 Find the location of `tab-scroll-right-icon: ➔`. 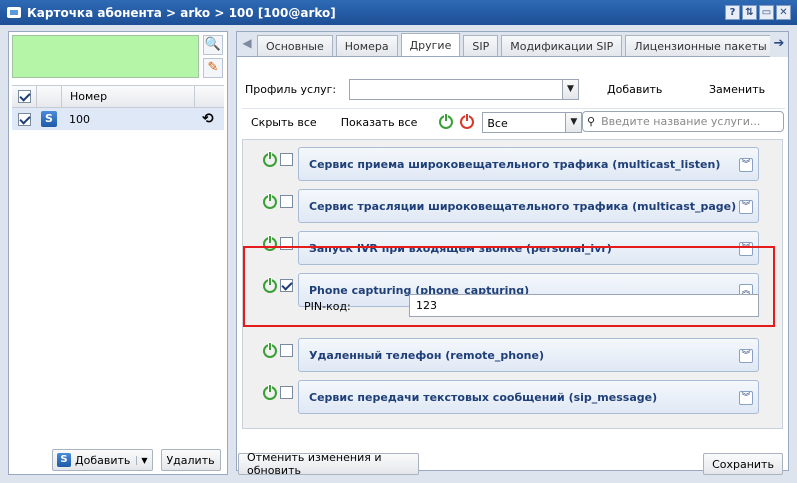

tab-scroll-right-icon: ➔ is located at coordinates (779, 44).